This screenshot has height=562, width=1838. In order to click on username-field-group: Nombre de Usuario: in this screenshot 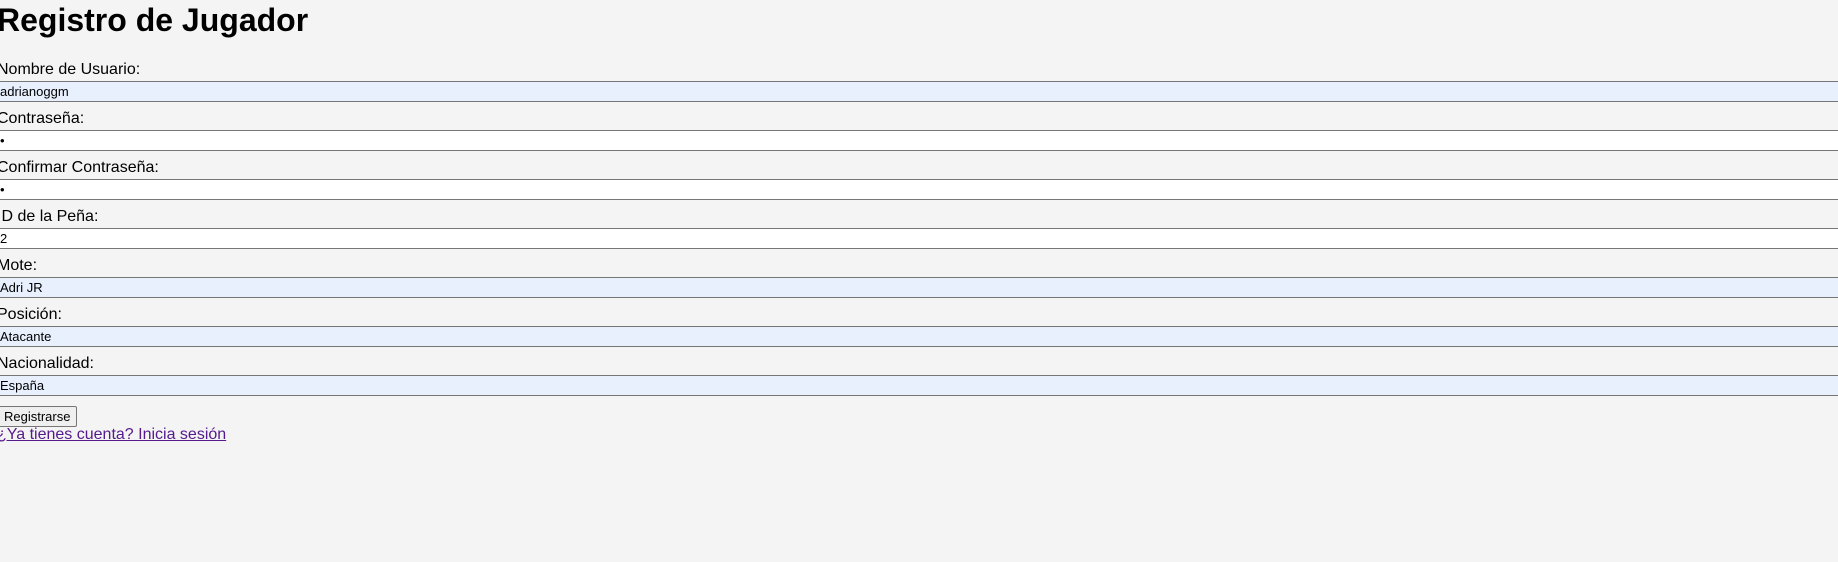, I will do `click(919, 81)`.